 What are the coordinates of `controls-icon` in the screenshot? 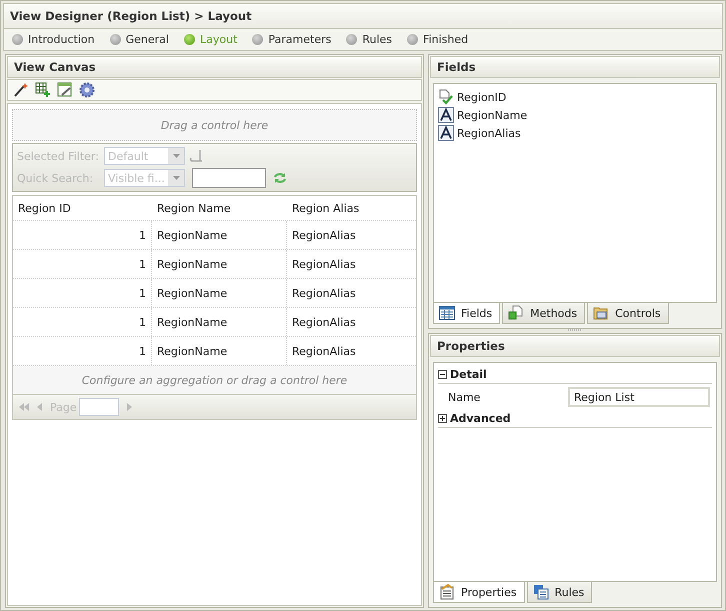 It's located at (601, 313).